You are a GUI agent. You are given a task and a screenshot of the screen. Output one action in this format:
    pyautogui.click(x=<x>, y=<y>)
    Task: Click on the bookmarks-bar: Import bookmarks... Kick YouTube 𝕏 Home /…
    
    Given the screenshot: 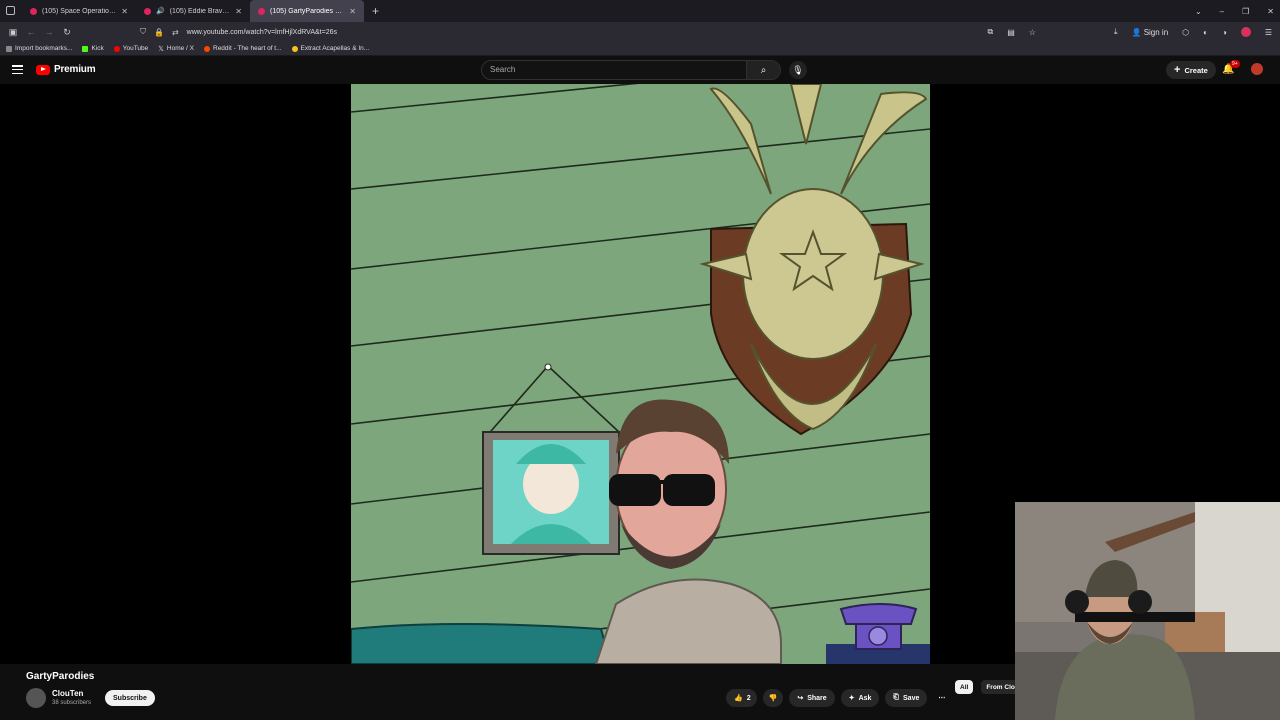 What is the action you would take?
    pyautogui.click(x=640, y=49)
    